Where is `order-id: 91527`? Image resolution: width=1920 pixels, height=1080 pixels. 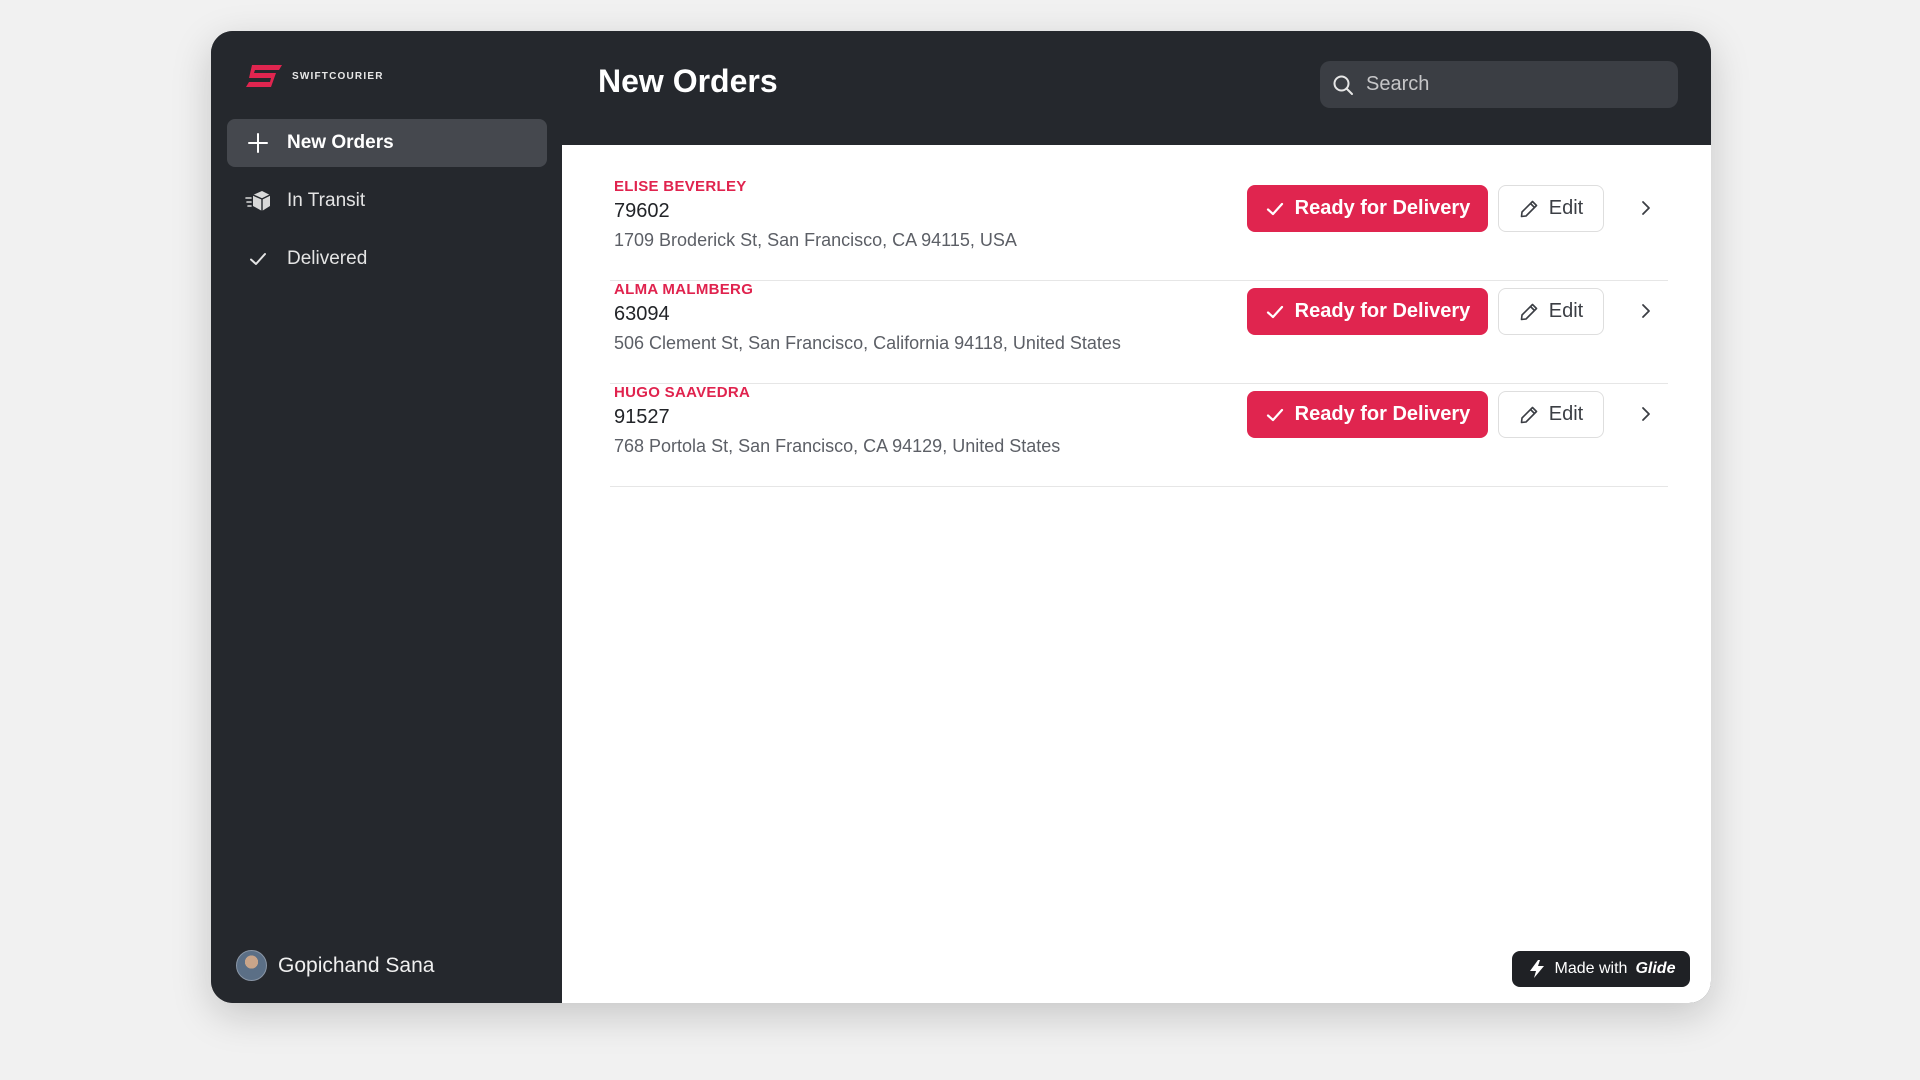
order-id: 91527 is located at coordinates (642, 417).